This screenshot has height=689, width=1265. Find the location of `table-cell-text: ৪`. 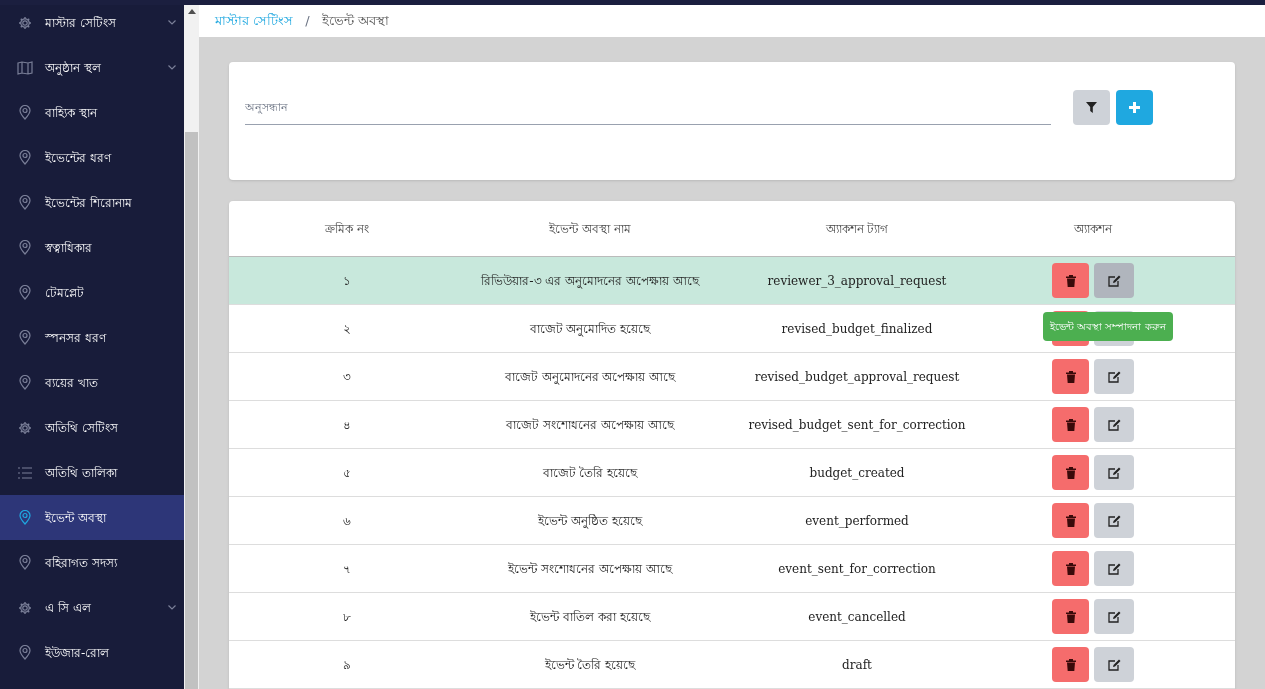

table-cell-text: ৪ is located at coordinates (347, 425).